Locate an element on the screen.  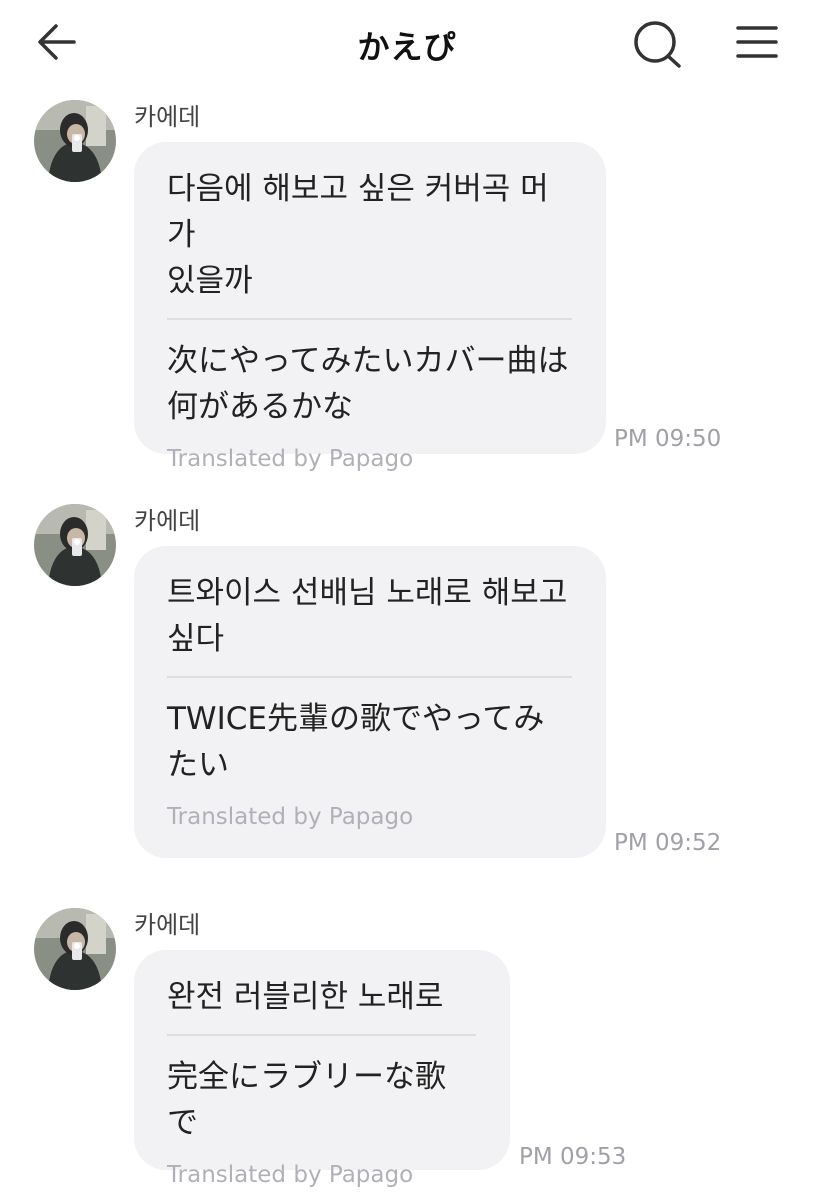
hamburger-menu-icon is located at coordinates (757, 42).